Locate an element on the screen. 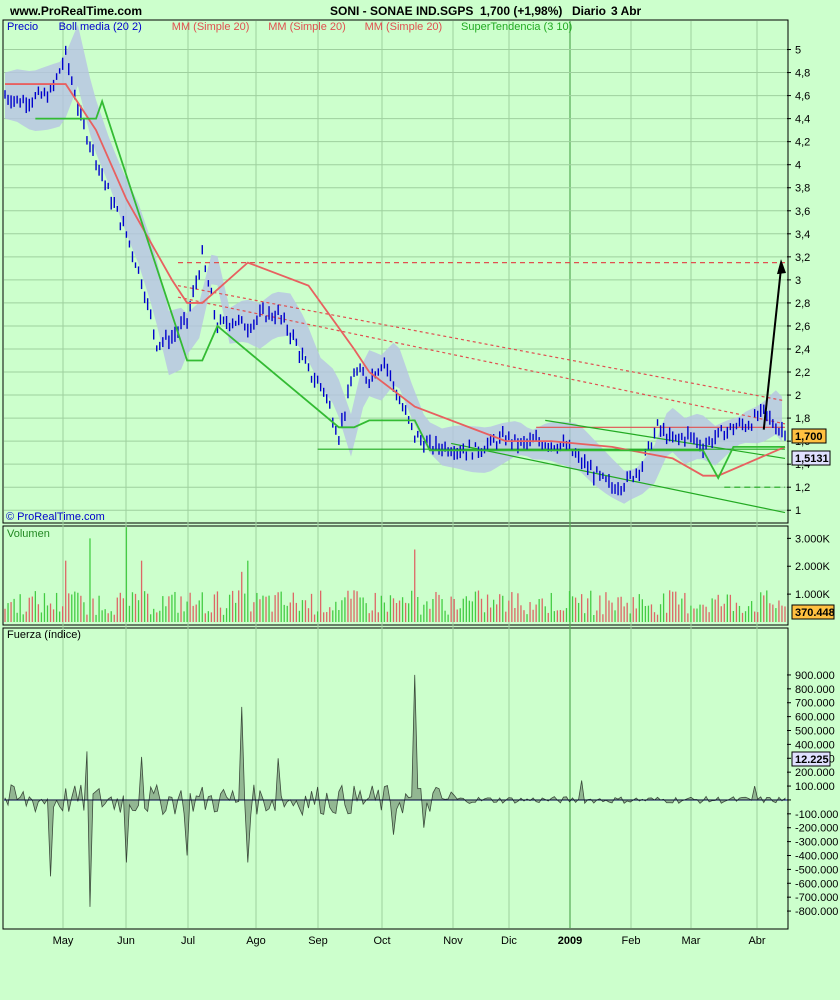 The height and width of the screenshot is (1000, 840). y-tick-label: 2,8 is located at coordinates (802, 304).